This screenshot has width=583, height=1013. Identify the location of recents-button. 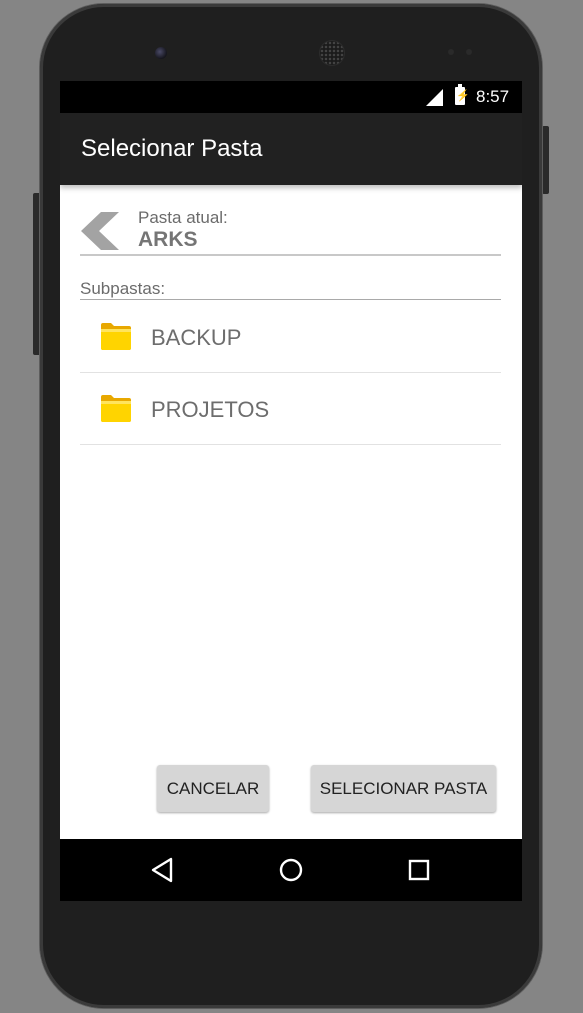
(419, 870).